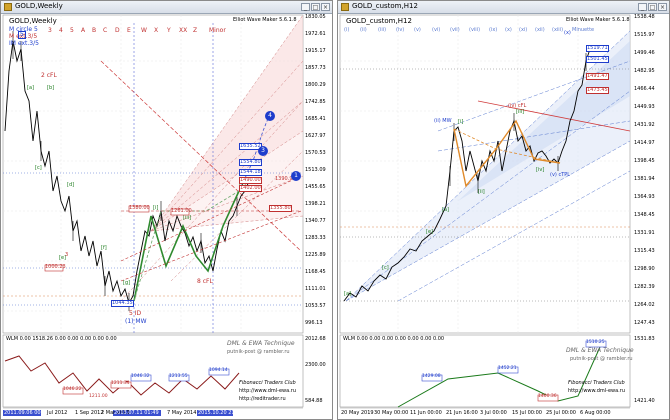 The height and width of the screenshot is (420, 670). I want to click on wave-ruler-item: (x), so click(508, 30).